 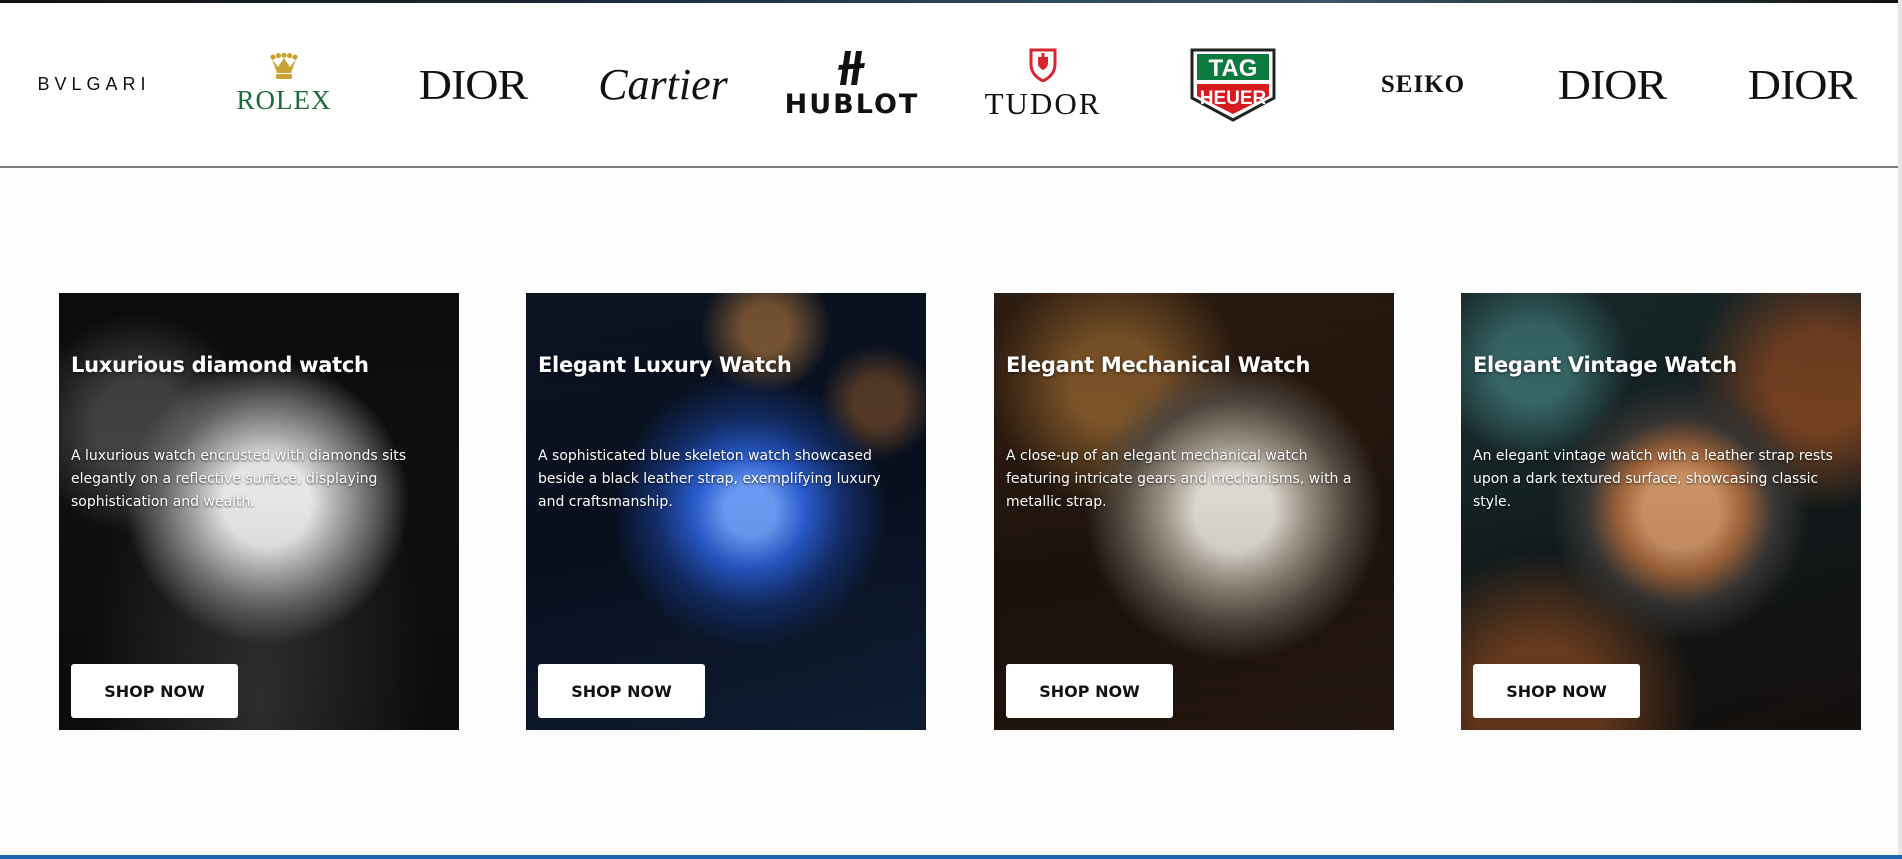 I want to click on tag-heuer-shield-icon: TAG HEUER, so click(x=1233, y=85).